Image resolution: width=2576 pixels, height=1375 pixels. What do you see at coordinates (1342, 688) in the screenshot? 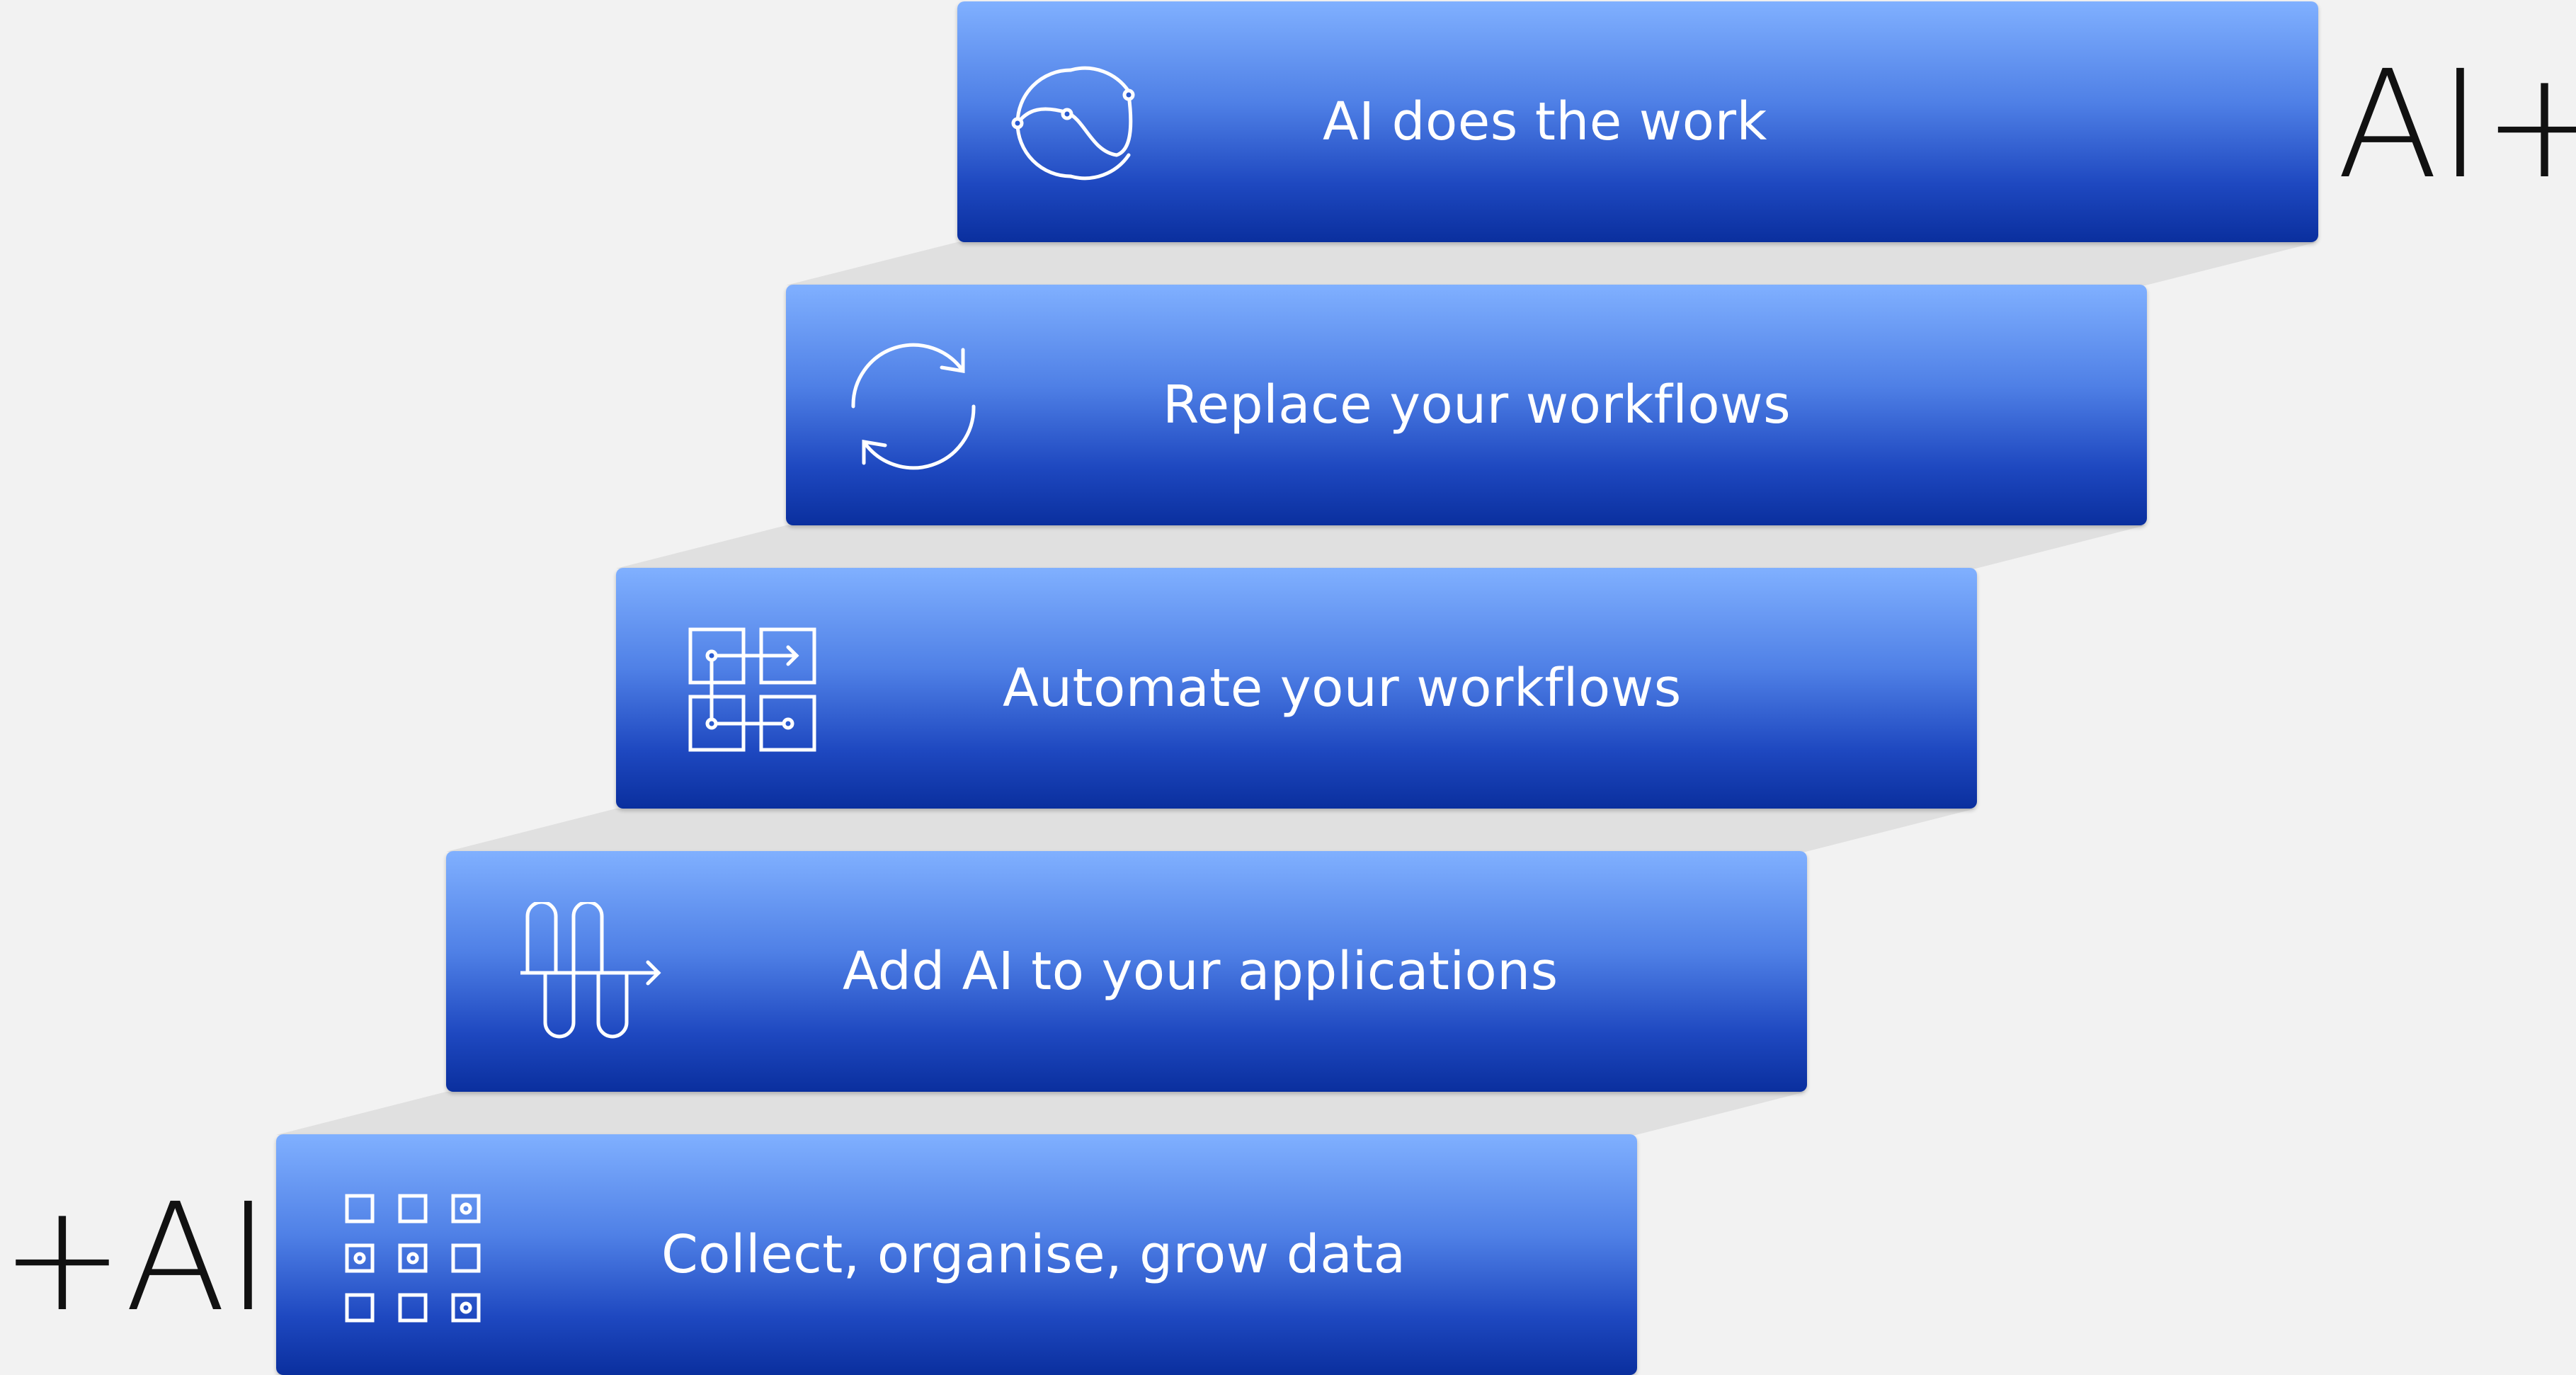
I see `step-label-3: Automate your workflows` at bounding box center [1342, 688].